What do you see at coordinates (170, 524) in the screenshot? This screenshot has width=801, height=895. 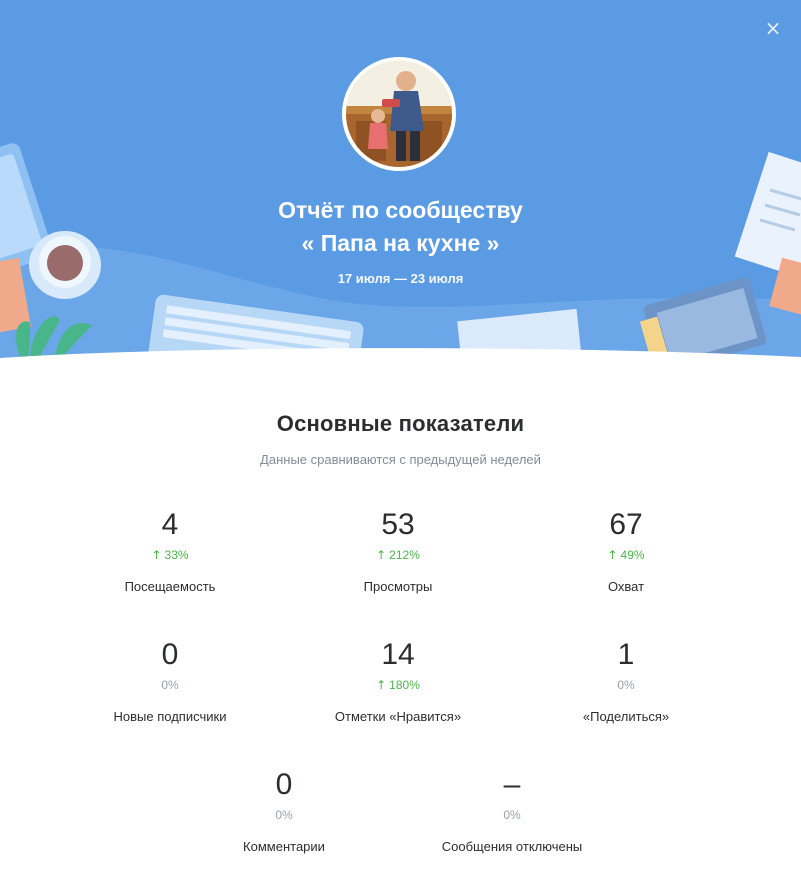 I see `metric-value: 4` at bounding box center [170, 524].